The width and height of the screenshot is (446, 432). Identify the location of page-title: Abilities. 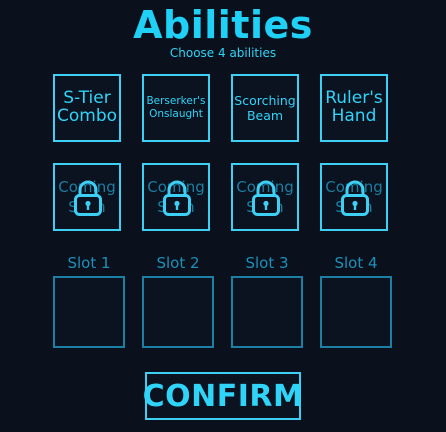
(223, 25).